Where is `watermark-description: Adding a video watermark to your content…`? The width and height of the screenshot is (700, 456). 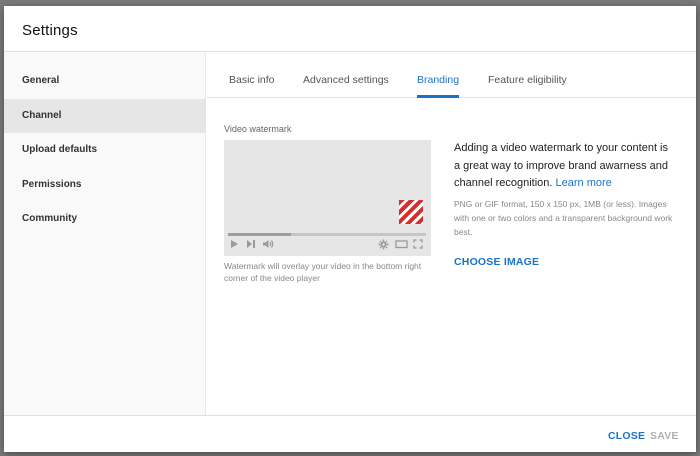 watermark-description: Adding a video watermark to your content… is located at coordinates (561, 166).